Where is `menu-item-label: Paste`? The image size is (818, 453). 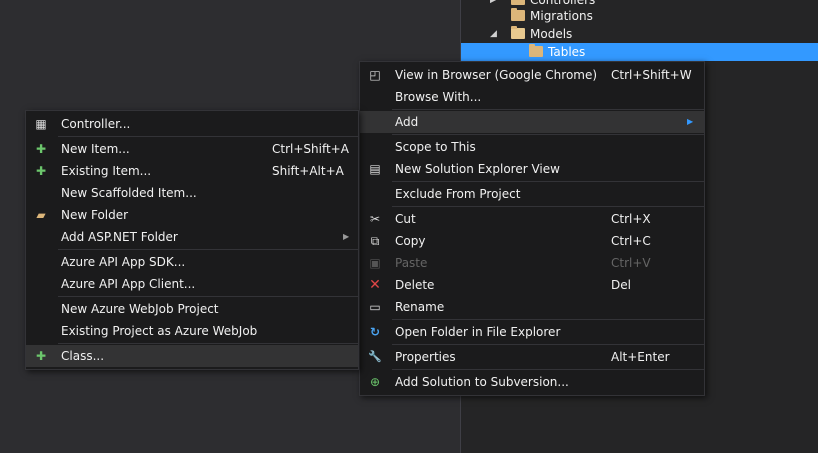
menu-item-label: Paste is located at coordinates (411, 263).